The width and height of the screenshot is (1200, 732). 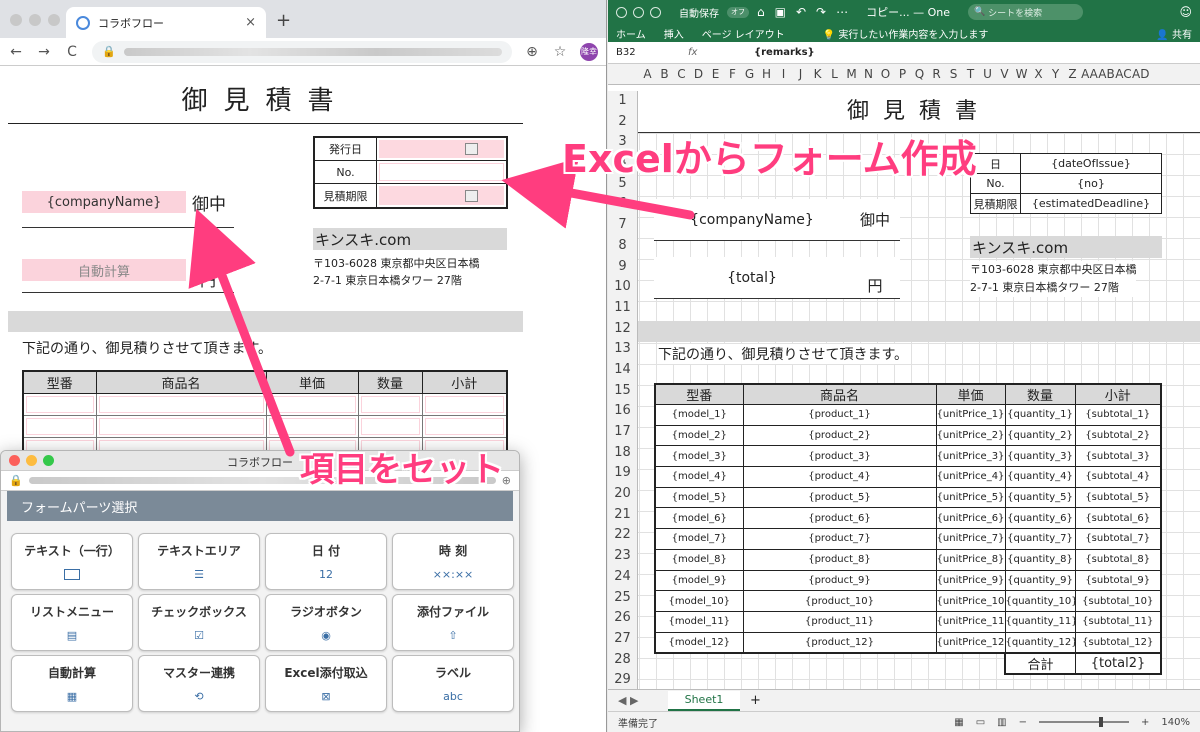 I want to click on sheet-header-subtotal: 小計, so click(x=1118, y=394).